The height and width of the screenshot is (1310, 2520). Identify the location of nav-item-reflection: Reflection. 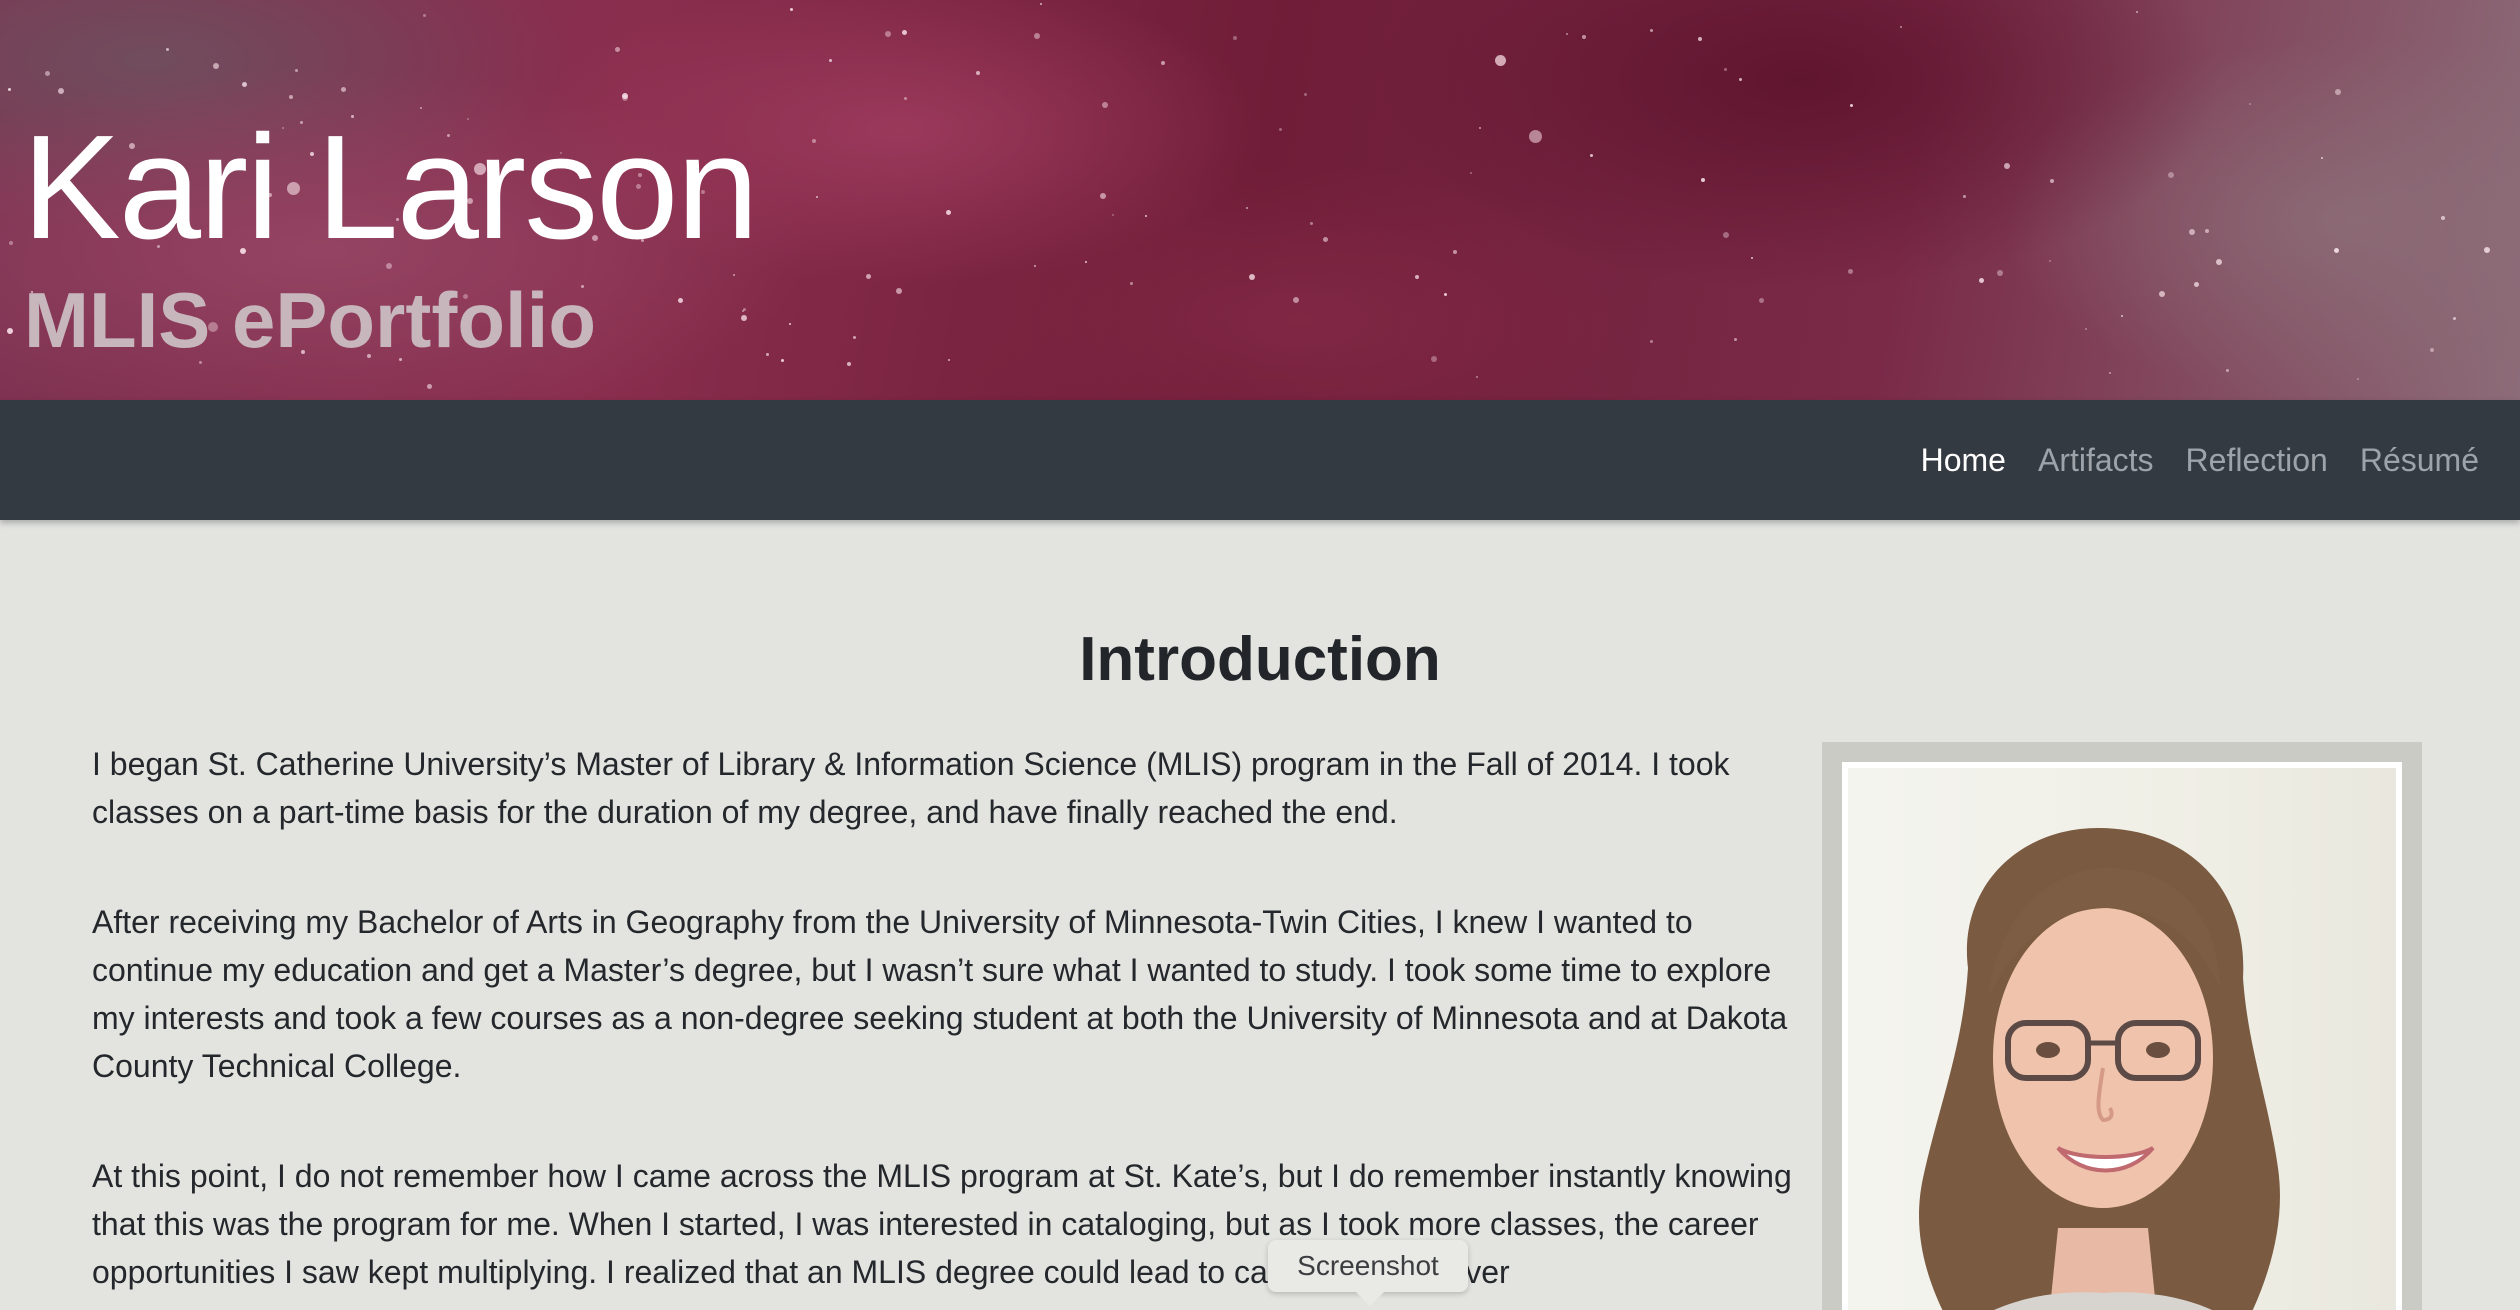
(2257, 460).